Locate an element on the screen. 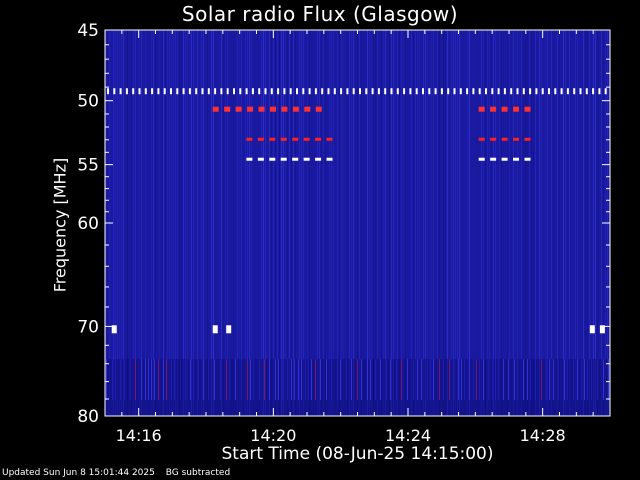  x-axis-label: Start Time (08-Jun-25 14:15:00) is located at coordinates (357, 454).